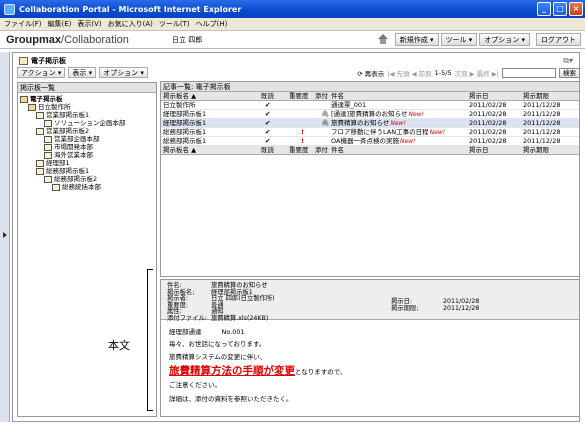  Describe the element at coordinates (529, 72) in the screenshot. I see `search-input` at that location.